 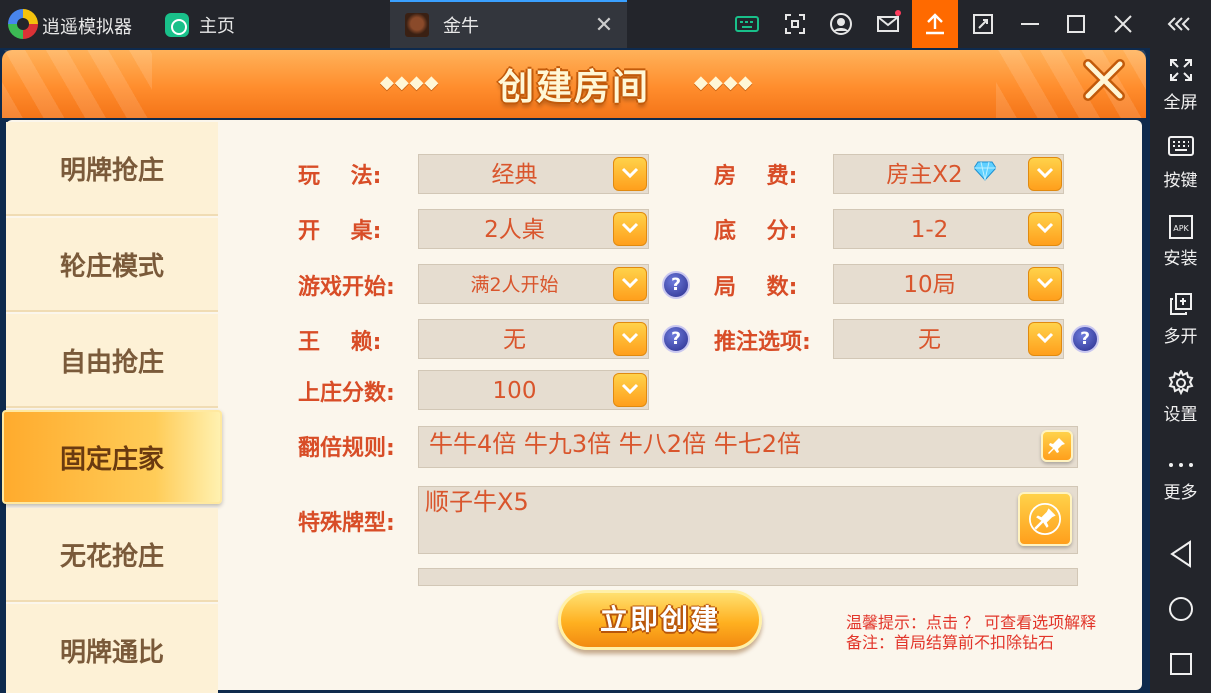 I want to click on recents-icon, so click(x=1180, y=667).